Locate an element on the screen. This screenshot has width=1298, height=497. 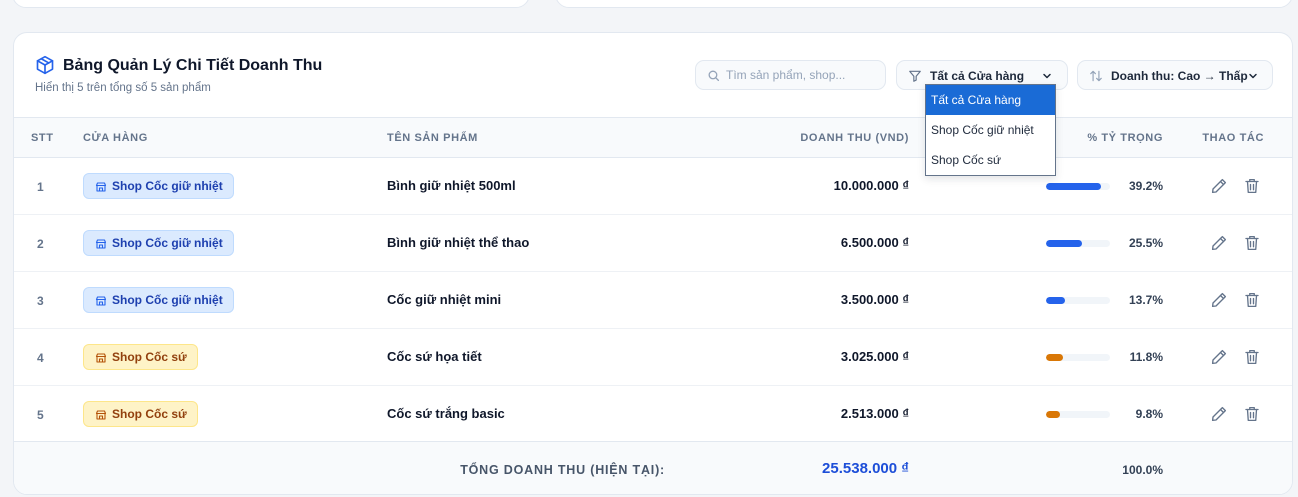
revenue-value: 10.000.000 ₫ is located at coordinates (871, 185).